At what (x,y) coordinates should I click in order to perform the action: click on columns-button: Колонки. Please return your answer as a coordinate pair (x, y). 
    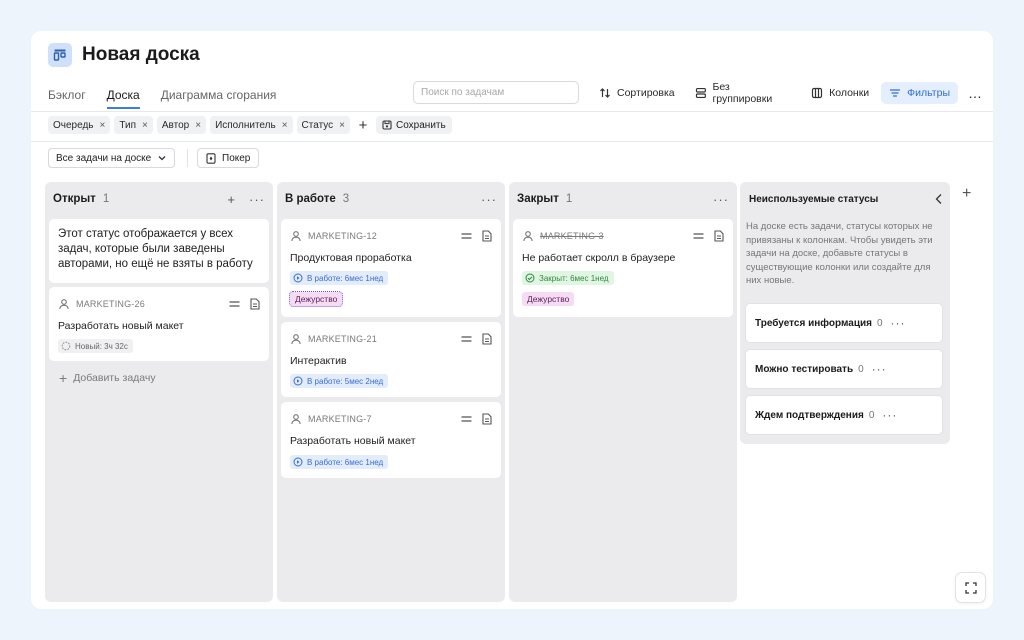
    Looking at the image, I should click on (840, 93).